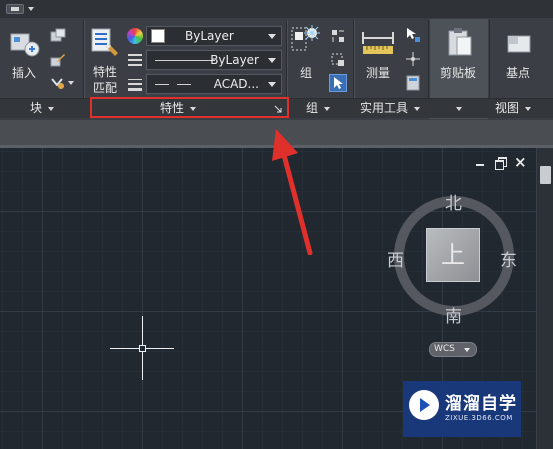 The image size is (553, 449). I want to click on compass-south: 南, so click(453, 314).